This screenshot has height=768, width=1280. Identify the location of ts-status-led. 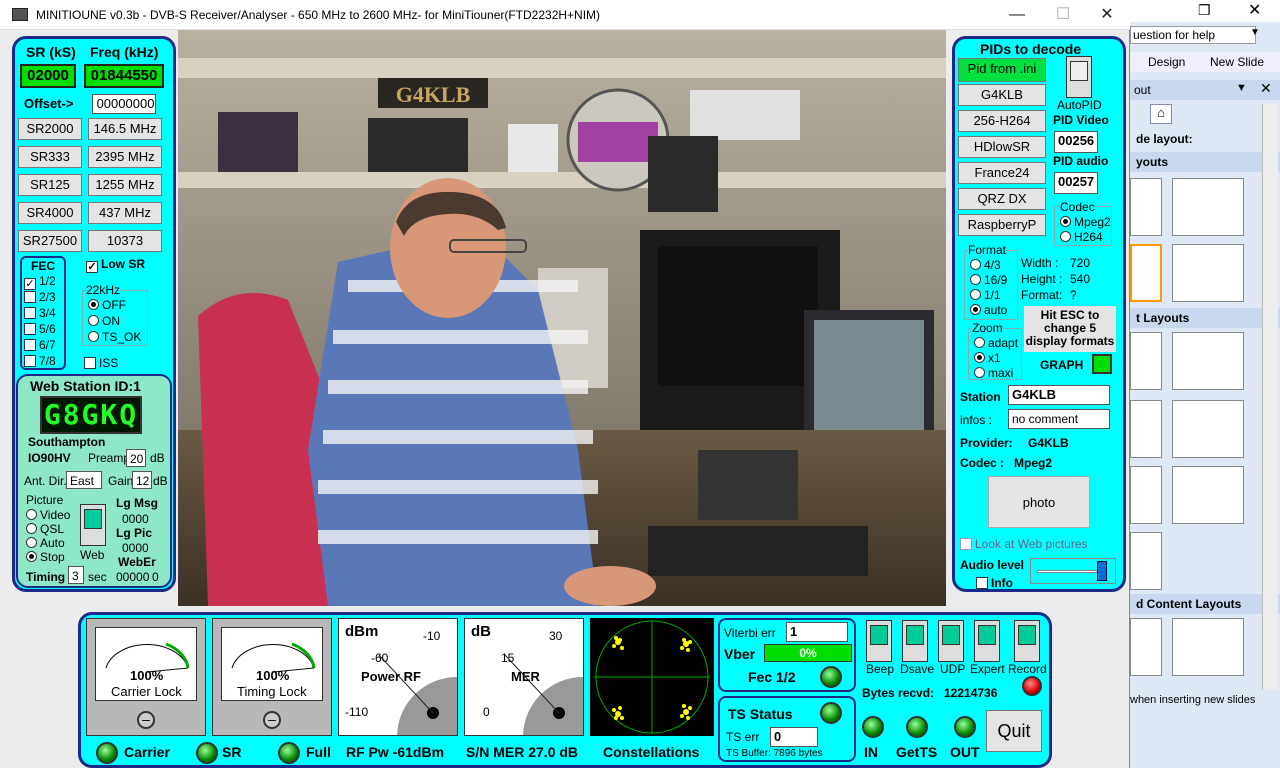
(831, 713).